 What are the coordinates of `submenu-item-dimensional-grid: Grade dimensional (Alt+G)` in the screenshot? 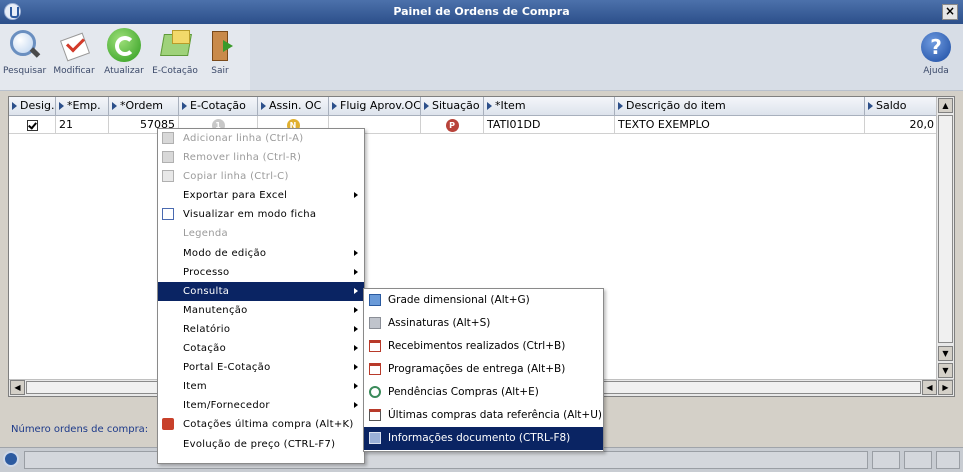 It's located at (483, 300).